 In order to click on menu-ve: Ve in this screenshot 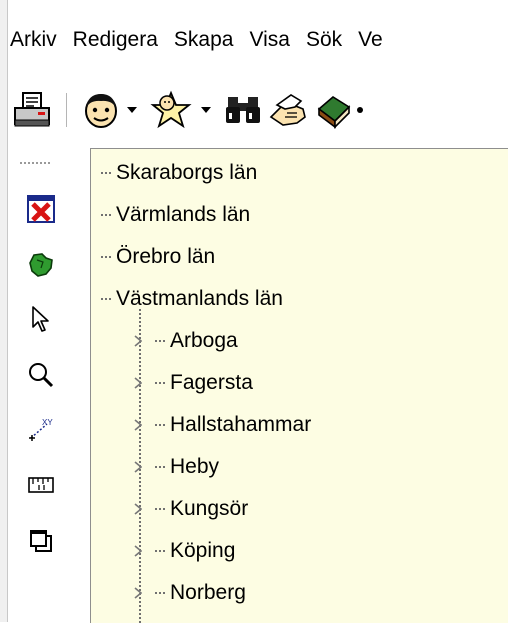, I will do `click(370, 36)`.